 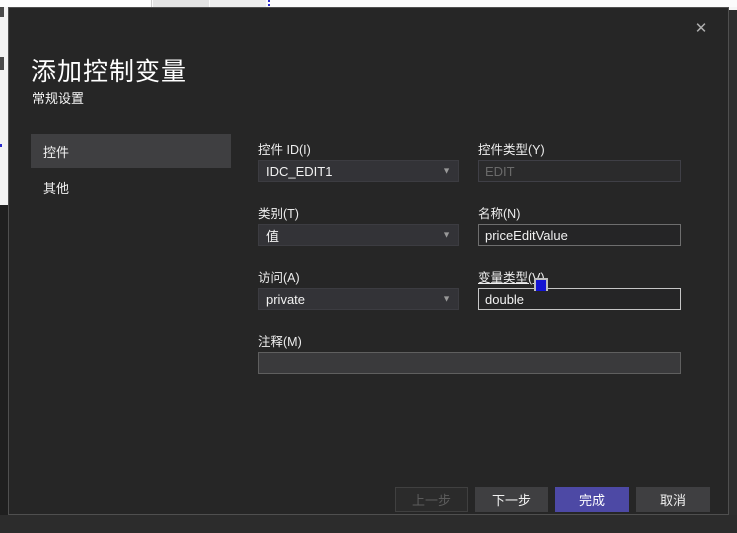 What do you see at coordinates (279, 278) in the screenshot?
I see `access-label: 访问(A)` at bounding box center [279, 278].